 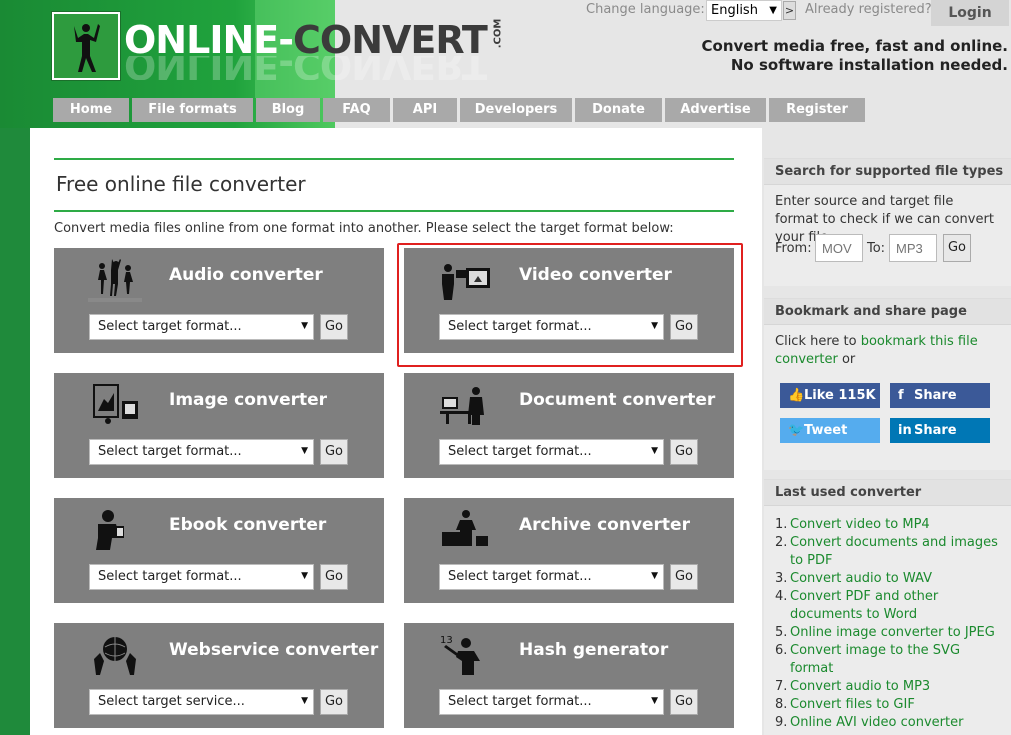 I want to click on to-label: To:, so click(x=876, y=248).